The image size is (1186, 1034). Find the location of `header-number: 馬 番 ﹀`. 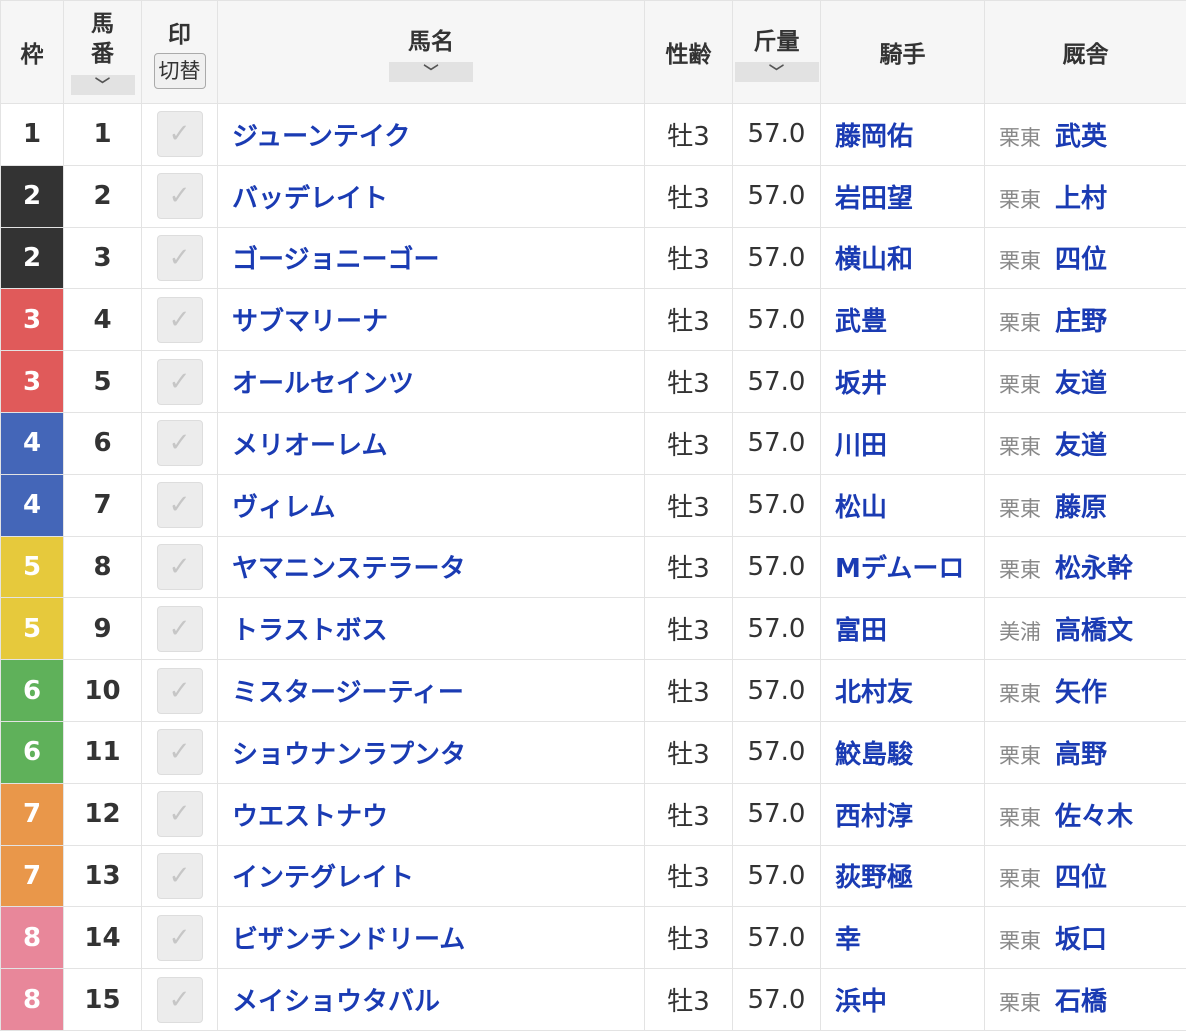

header-number: 馬 番 ﹀ is located at coordinates (102, 52).